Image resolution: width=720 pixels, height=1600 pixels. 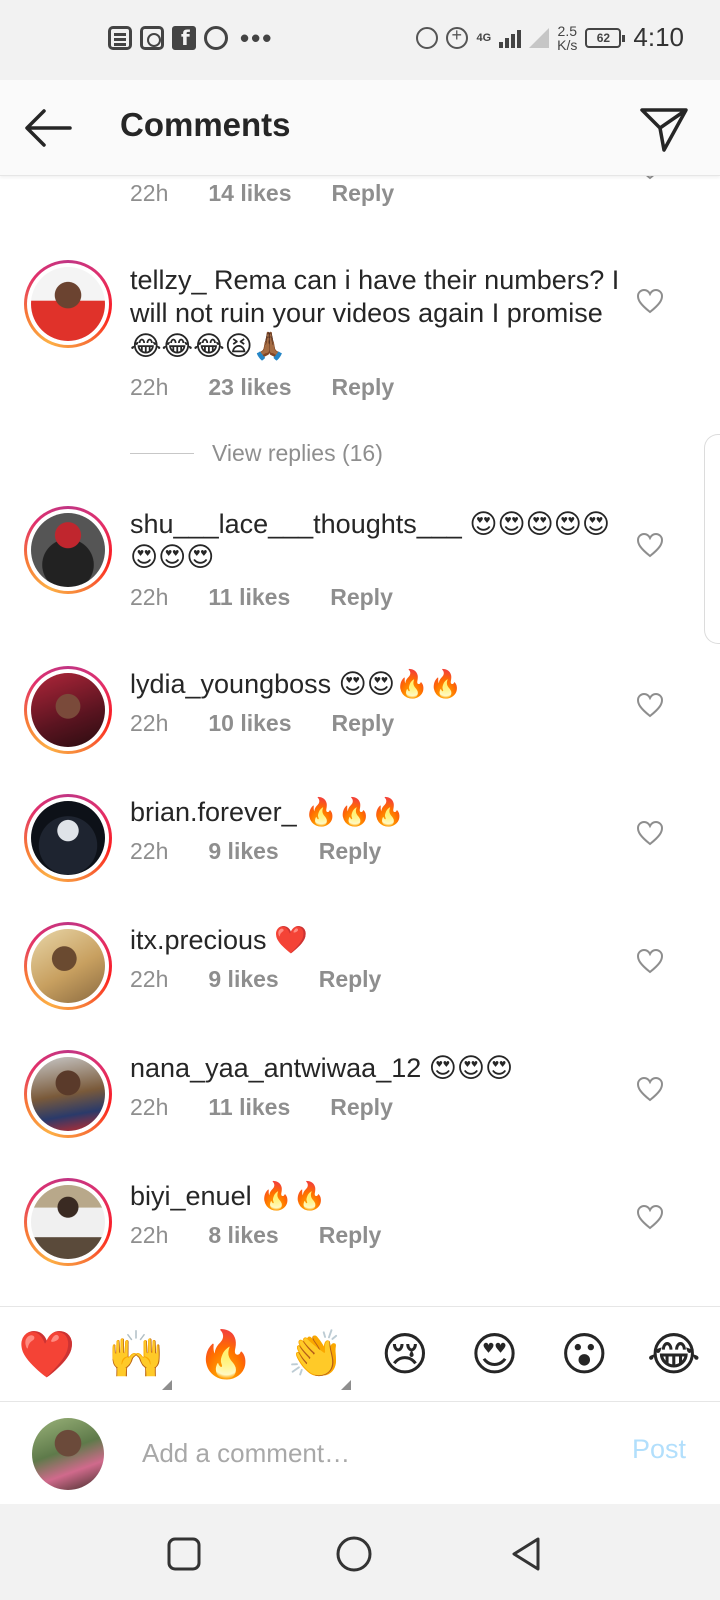 I want to click on recent-apps-icon, so click(x=184, y=1554).